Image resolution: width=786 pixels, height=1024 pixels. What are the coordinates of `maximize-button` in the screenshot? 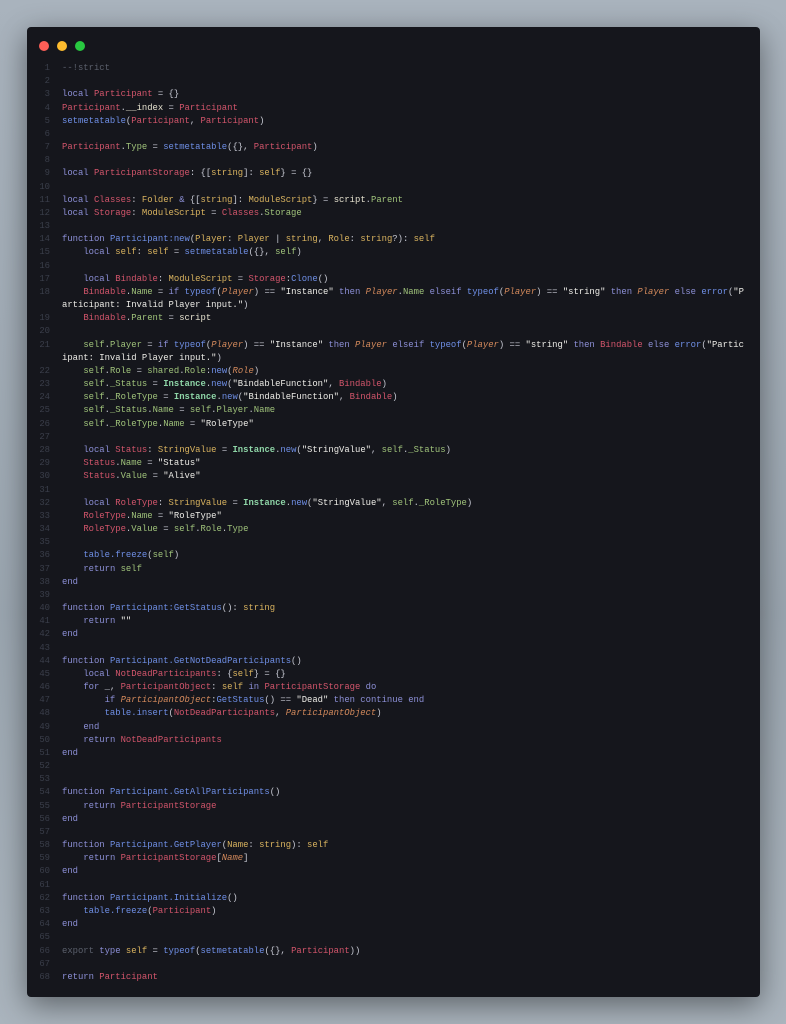 It's located at (80, 46).